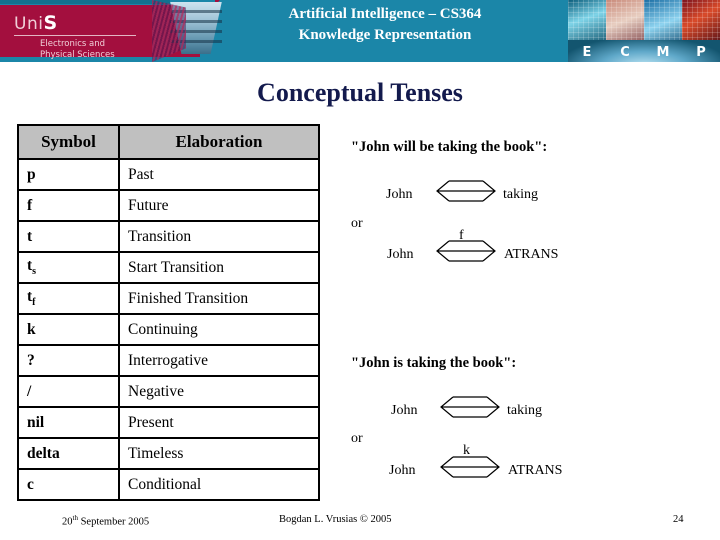 The height and width of the screenshot is (540, 720). What do you see at coordinates (75, 23) in the screenshot?
I see `unis-logo-wordmark: UniS` at bounding box center [75, 23].